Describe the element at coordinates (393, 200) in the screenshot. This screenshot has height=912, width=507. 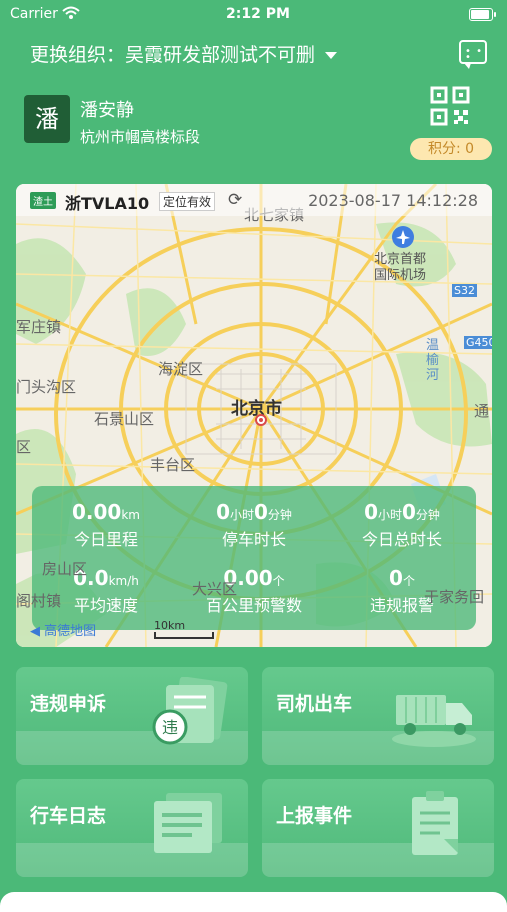
I see `location-timestamp: 2023-08-17 14:12:28` at that location.